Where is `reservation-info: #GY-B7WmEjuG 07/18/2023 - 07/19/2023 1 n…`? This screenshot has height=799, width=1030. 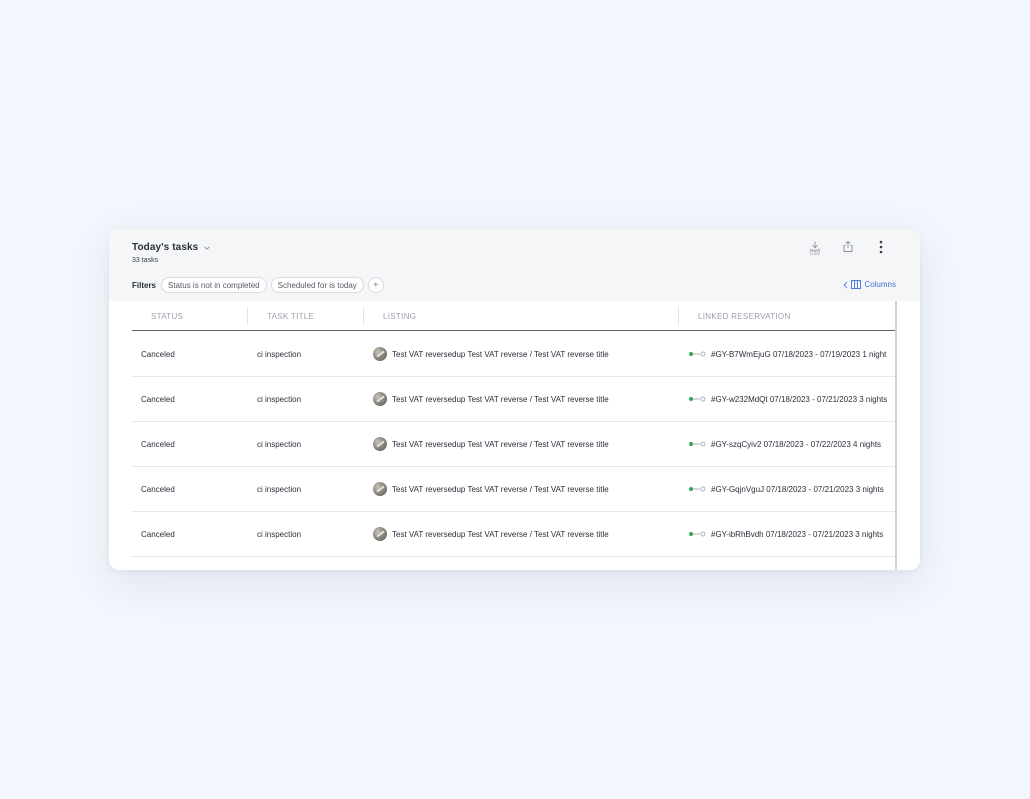 reservation-info: #GY-B7WmEjuG 07/18/2023 - 07/19/2023 1 n… is located at coordinates (799, 354).